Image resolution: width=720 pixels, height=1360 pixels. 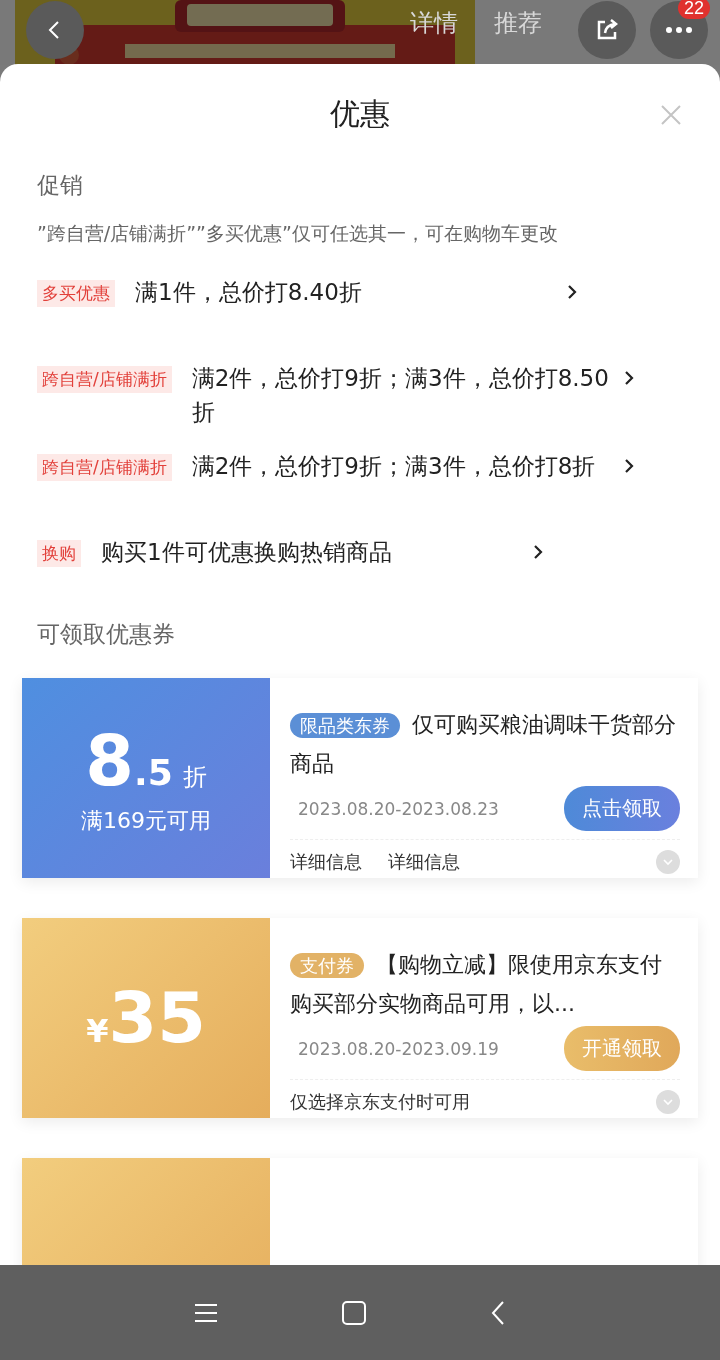 I want to click on coupon-date: 2023.08.20-2023.08.23, so click(x=398, y=808).